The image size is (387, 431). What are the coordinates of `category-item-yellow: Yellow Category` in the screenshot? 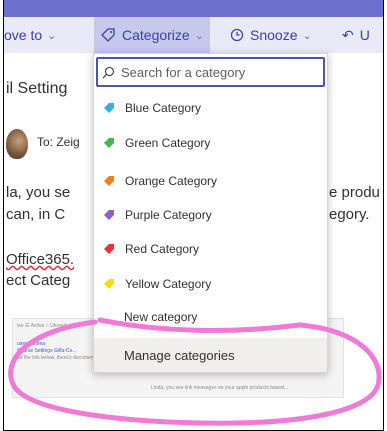 It's located at (210, 284).